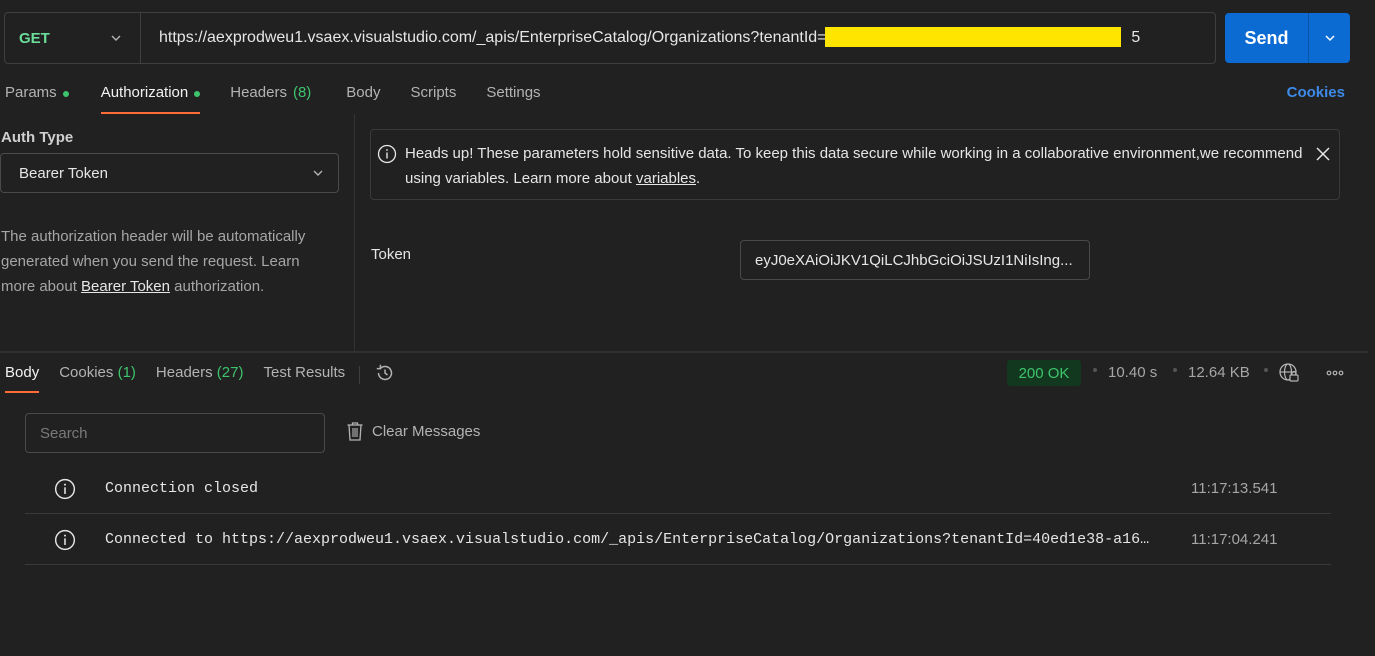 This screenshot has height=656, width=1375. What do you see at coordinates (433, 92) in the screenshot?
I see `tab-scripts-label: Scripts` at bounding box center [433, 92].